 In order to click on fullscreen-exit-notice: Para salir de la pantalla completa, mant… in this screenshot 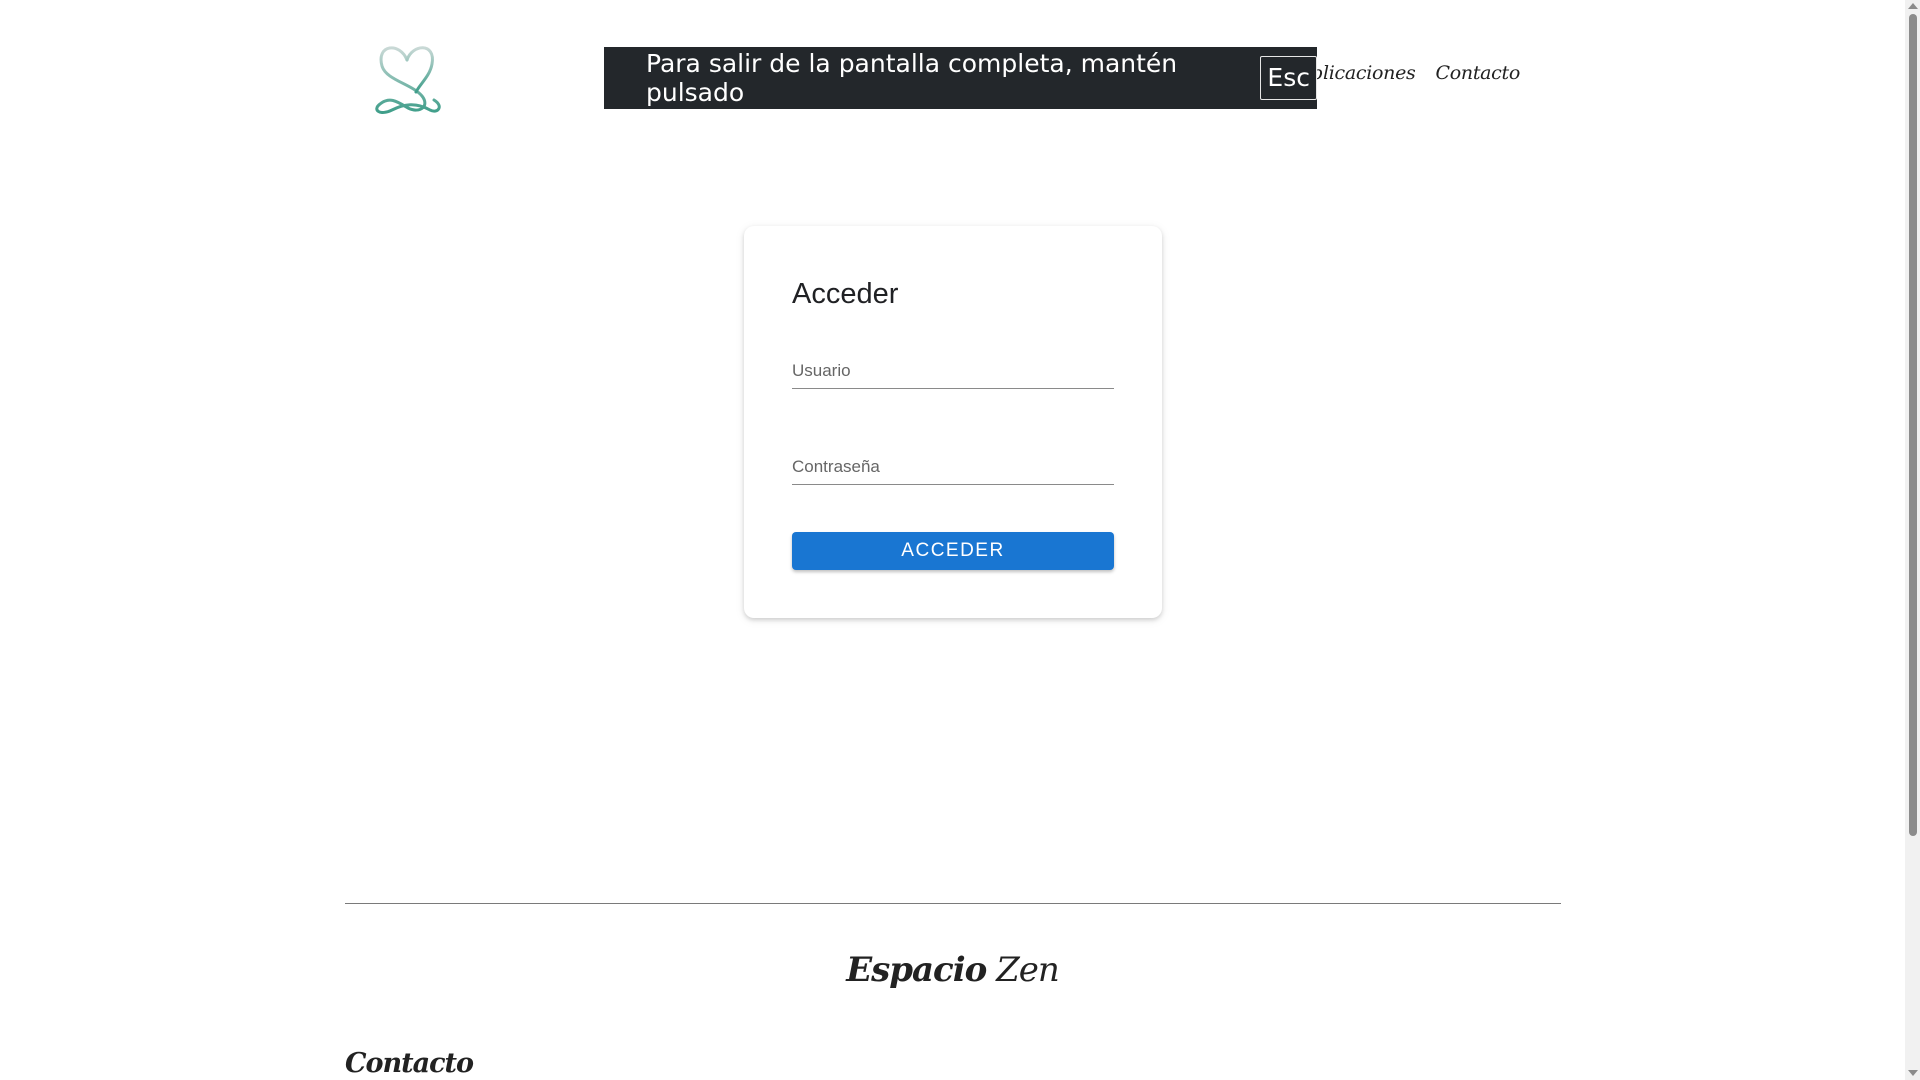, I will do `click(960, 78)`.